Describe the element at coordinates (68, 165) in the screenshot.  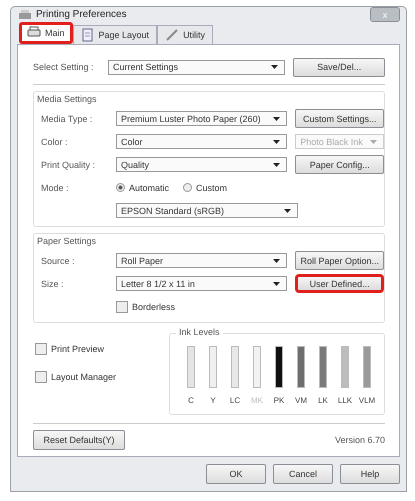
I see `field-label: Print Quality :` at that location.